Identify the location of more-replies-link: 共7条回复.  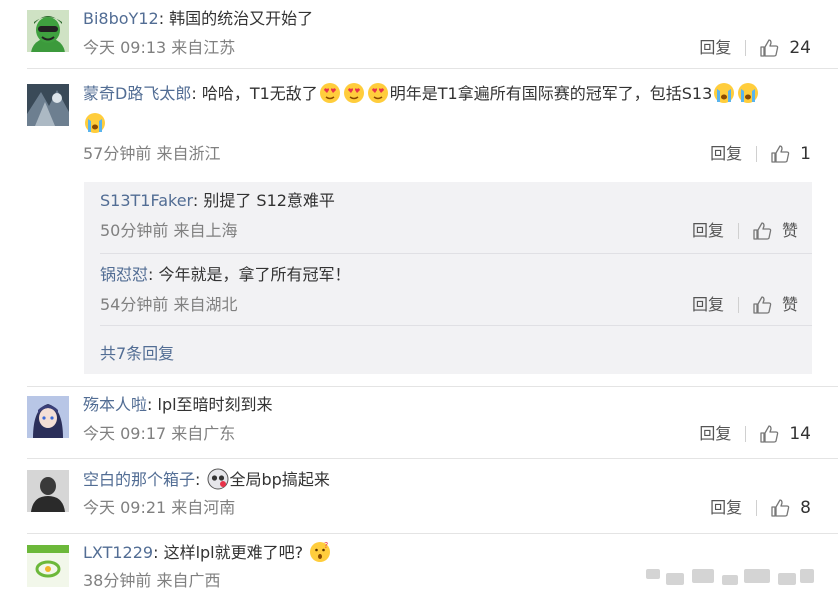
(137, 352).